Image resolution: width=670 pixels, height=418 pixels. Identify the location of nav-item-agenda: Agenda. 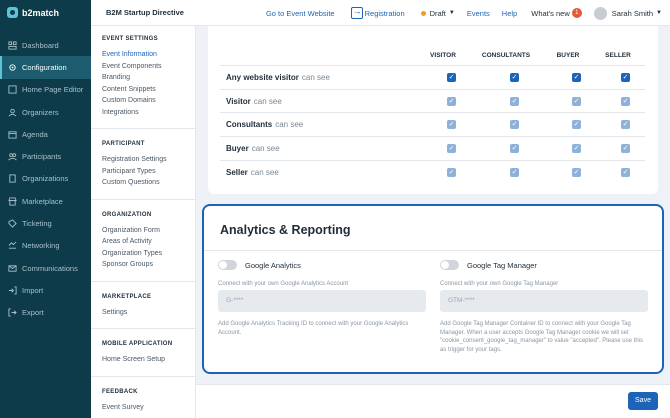
(45, 134).